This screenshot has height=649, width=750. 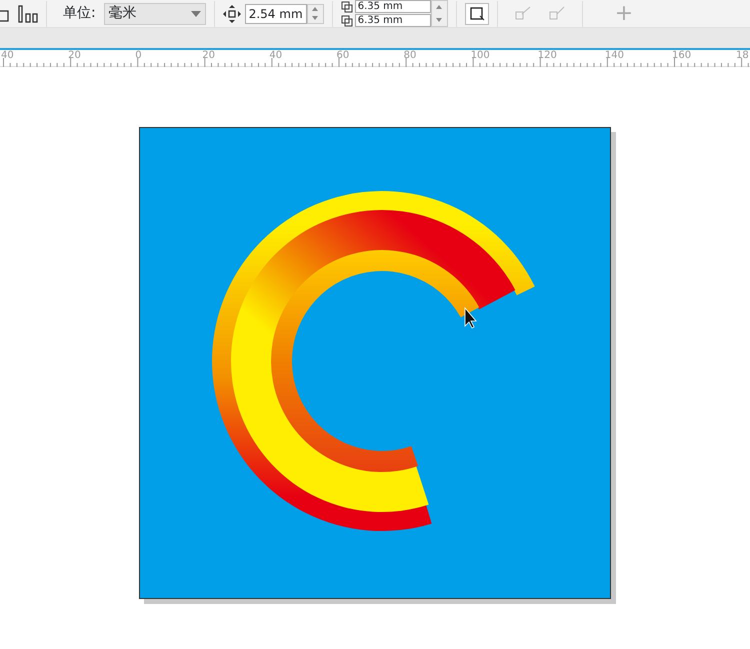 I want to click on ruler-label: 18, so click(x=742, y=55).